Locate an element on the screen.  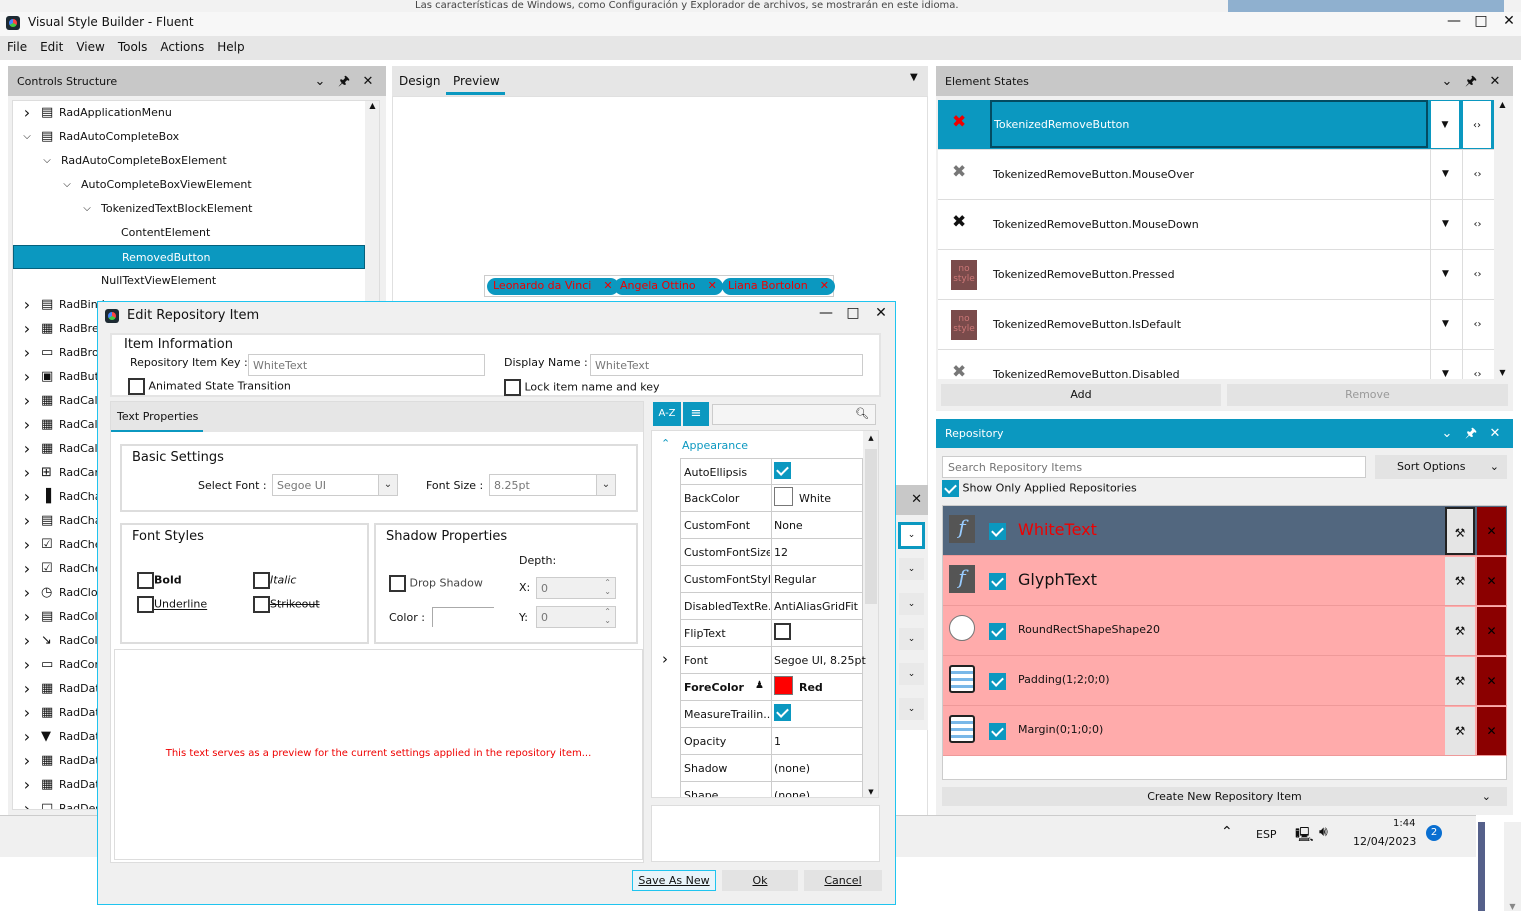
create-new-repository-item-button: Create New Repository Item ⌄ is located at coordinates (1224, 796).